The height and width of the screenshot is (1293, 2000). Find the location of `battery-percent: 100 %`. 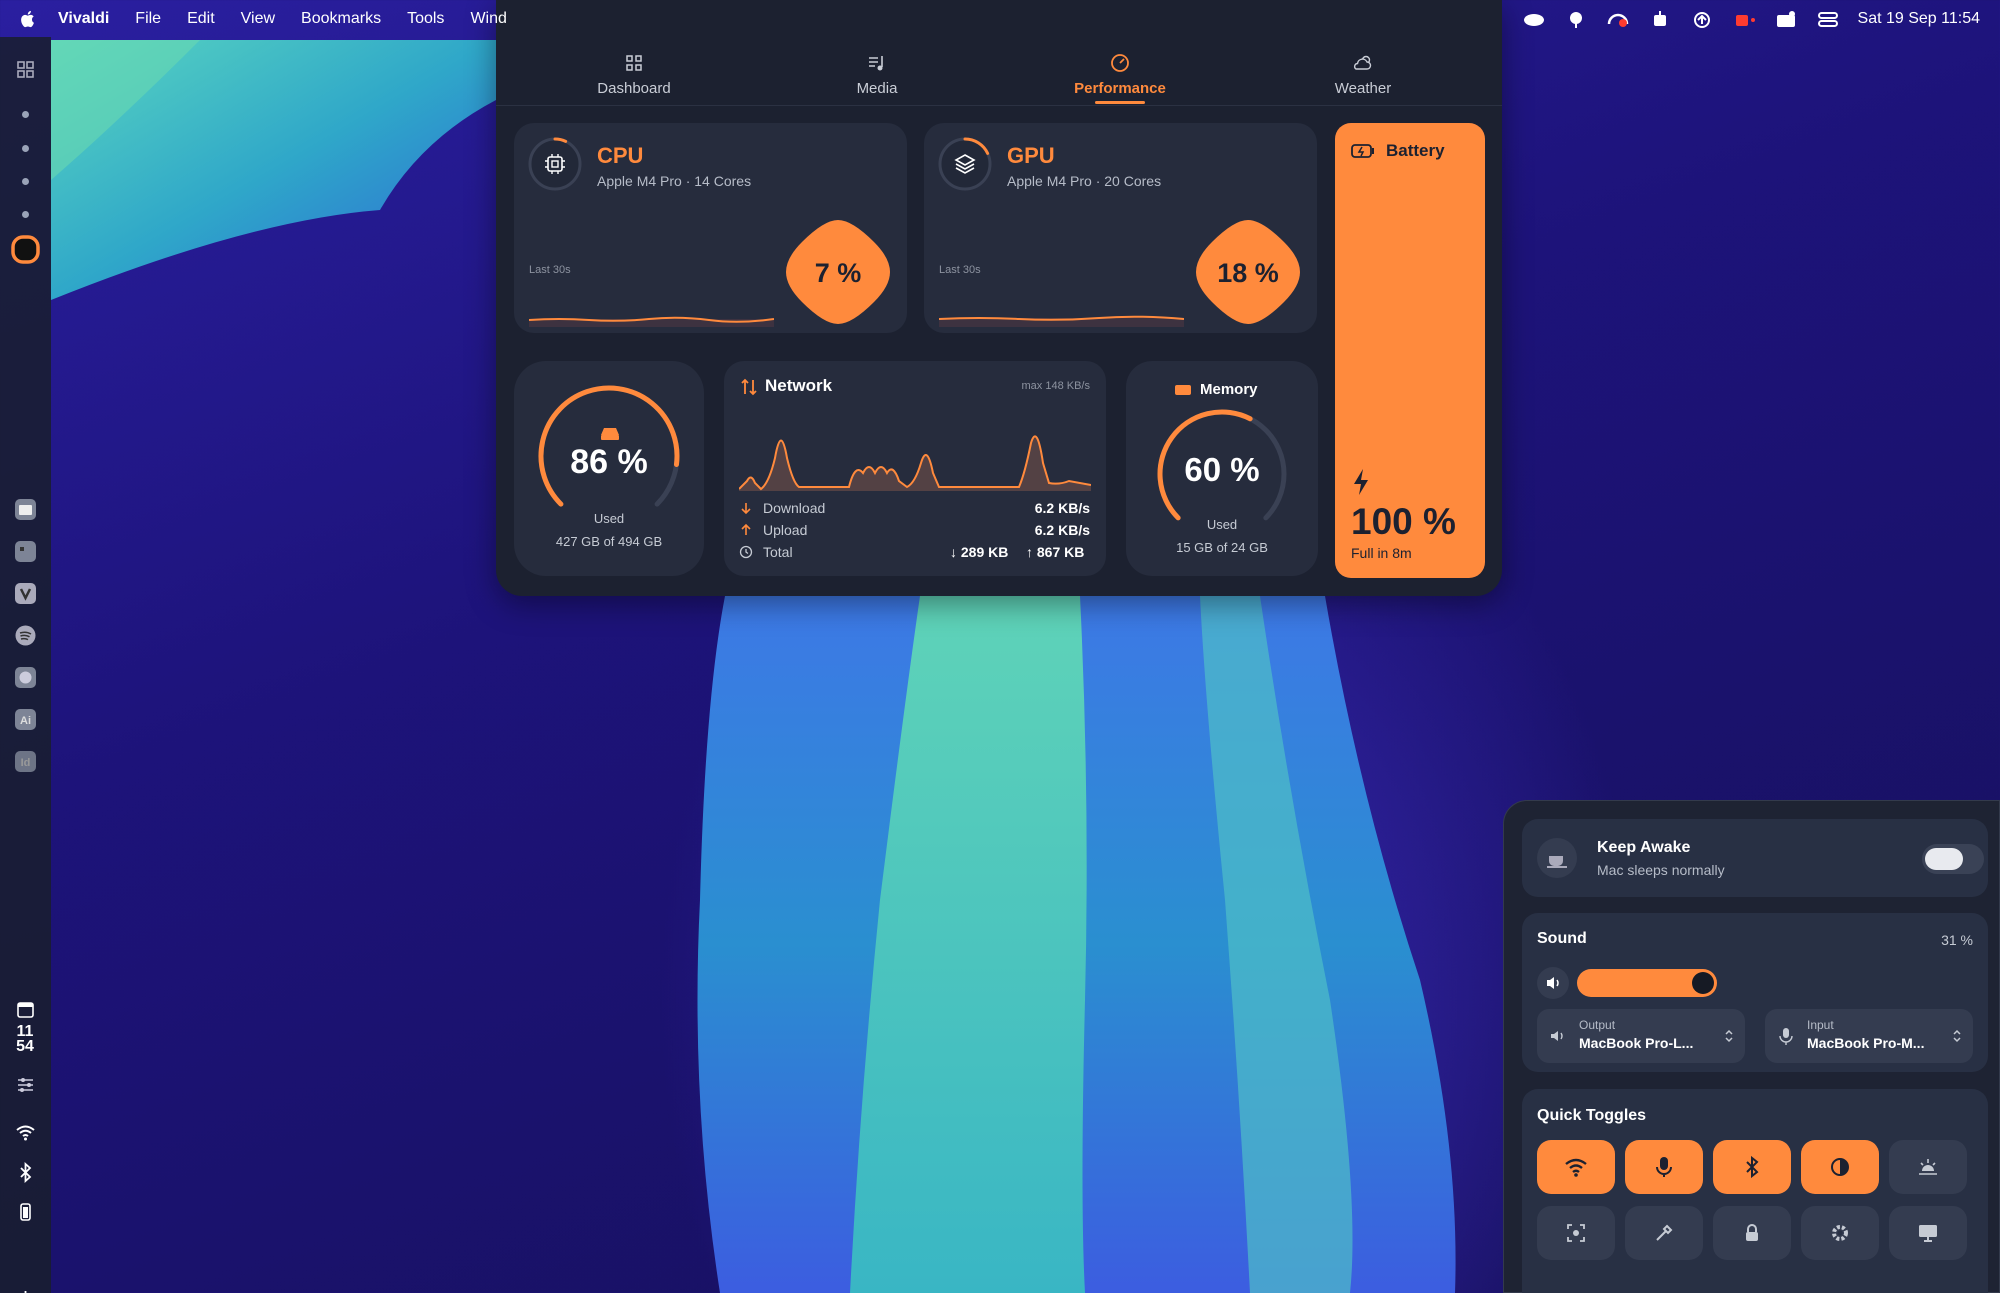

battery-percent: 100 % is located at coordinates (1403, 521).